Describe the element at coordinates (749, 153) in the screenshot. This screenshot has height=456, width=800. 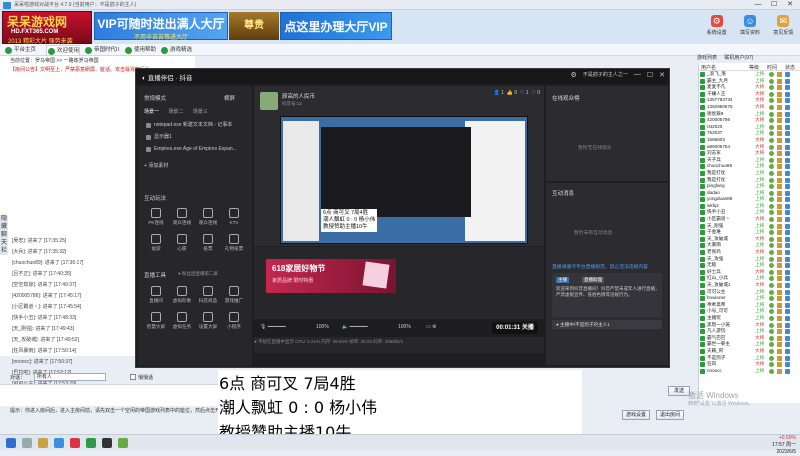
I see `user-row: 刘志军 大将` at that location.